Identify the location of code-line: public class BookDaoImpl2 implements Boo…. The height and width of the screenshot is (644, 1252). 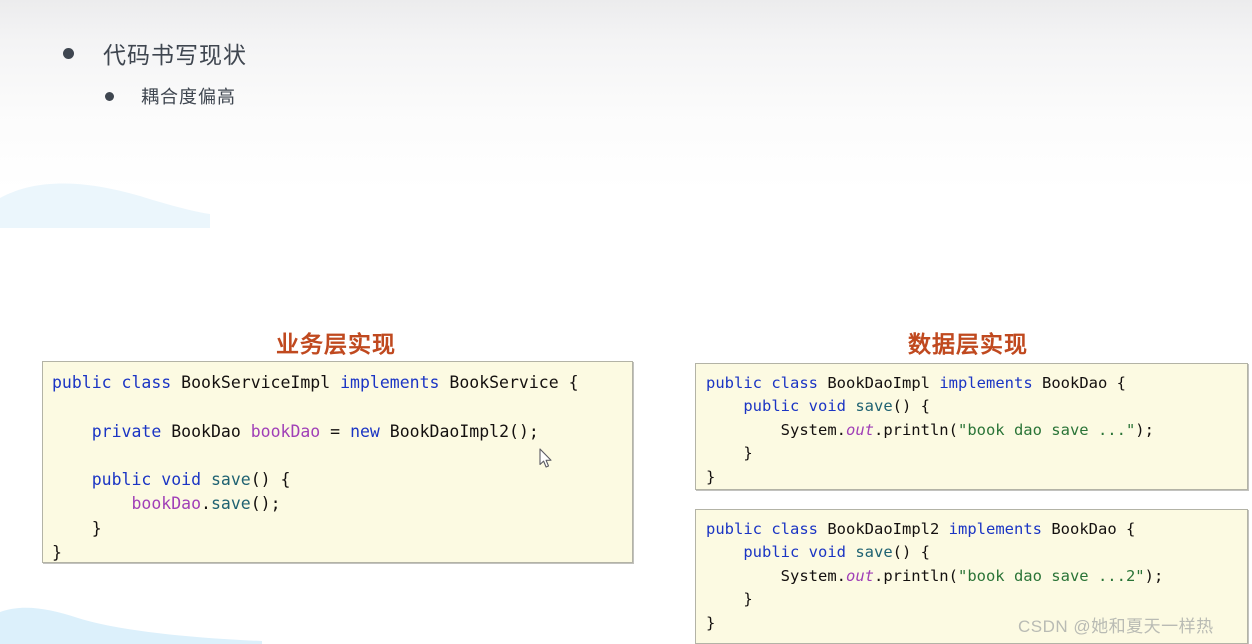
(976, 529).